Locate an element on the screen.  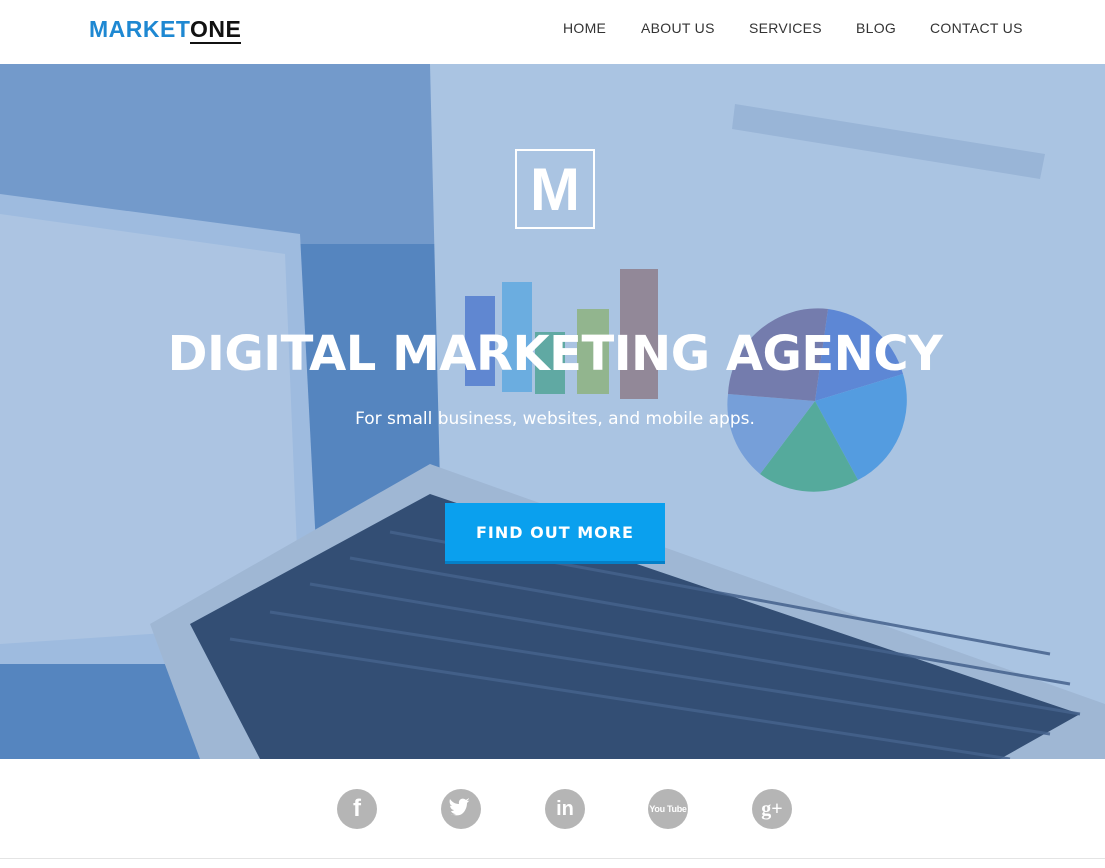
social-links: f in You Tube g+ is located at coordinates (552, 809).